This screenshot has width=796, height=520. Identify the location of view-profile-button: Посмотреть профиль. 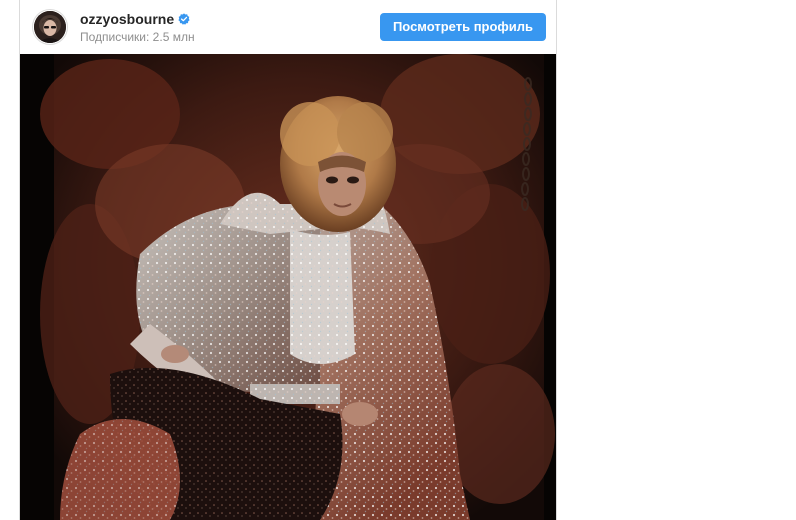
(463, 27).